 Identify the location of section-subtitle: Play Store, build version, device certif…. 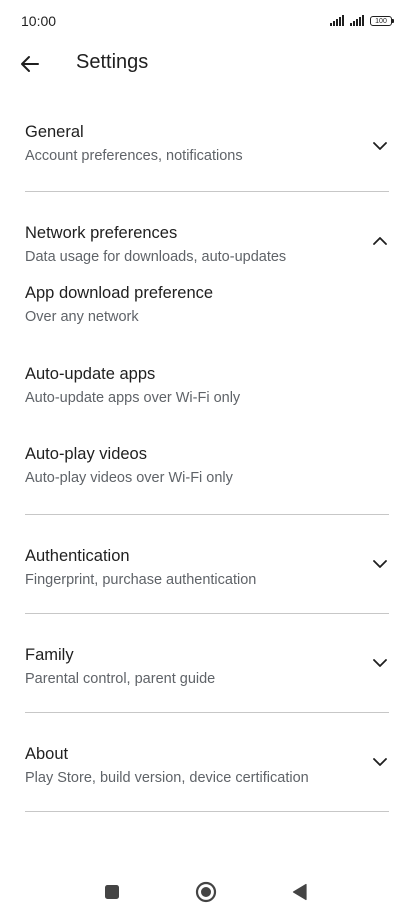
(167, 778).